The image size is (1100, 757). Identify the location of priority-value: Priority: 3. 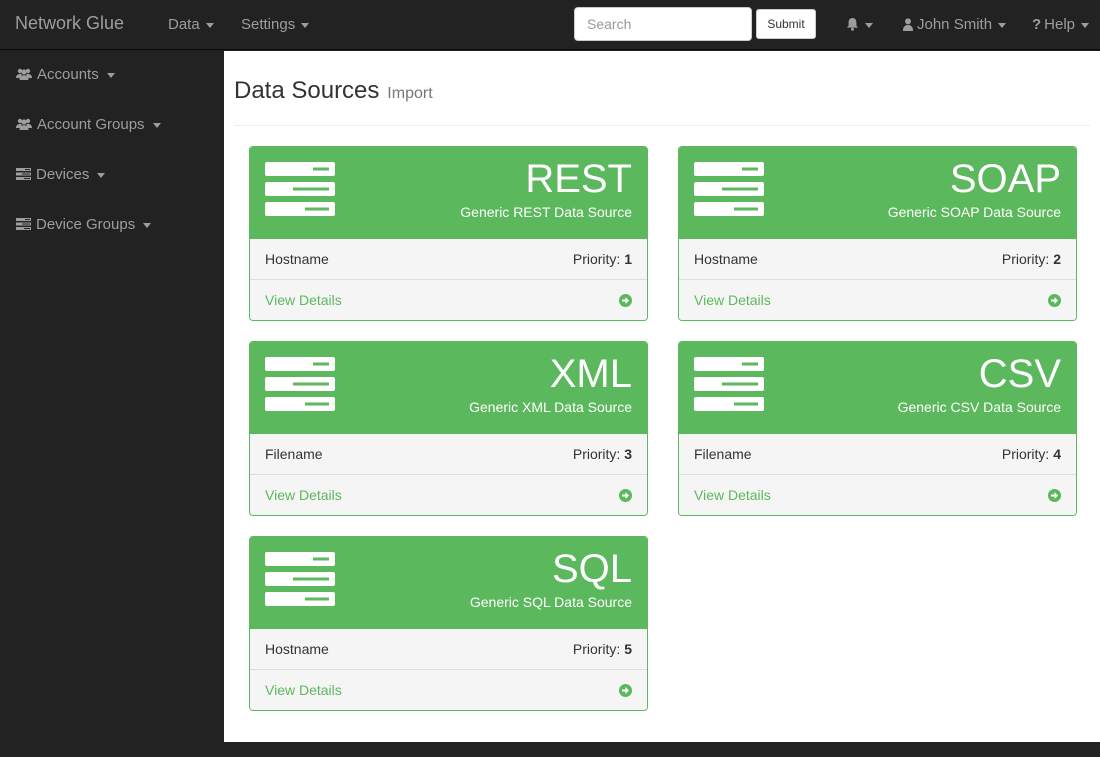
(602, 454).